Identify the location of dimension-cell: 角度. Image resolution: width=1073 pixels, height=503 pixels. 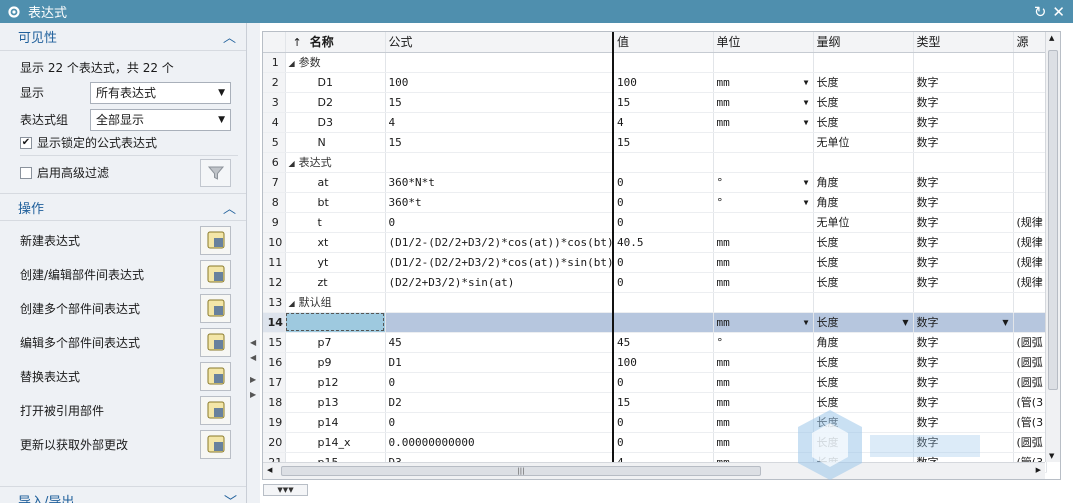
(863, 182).